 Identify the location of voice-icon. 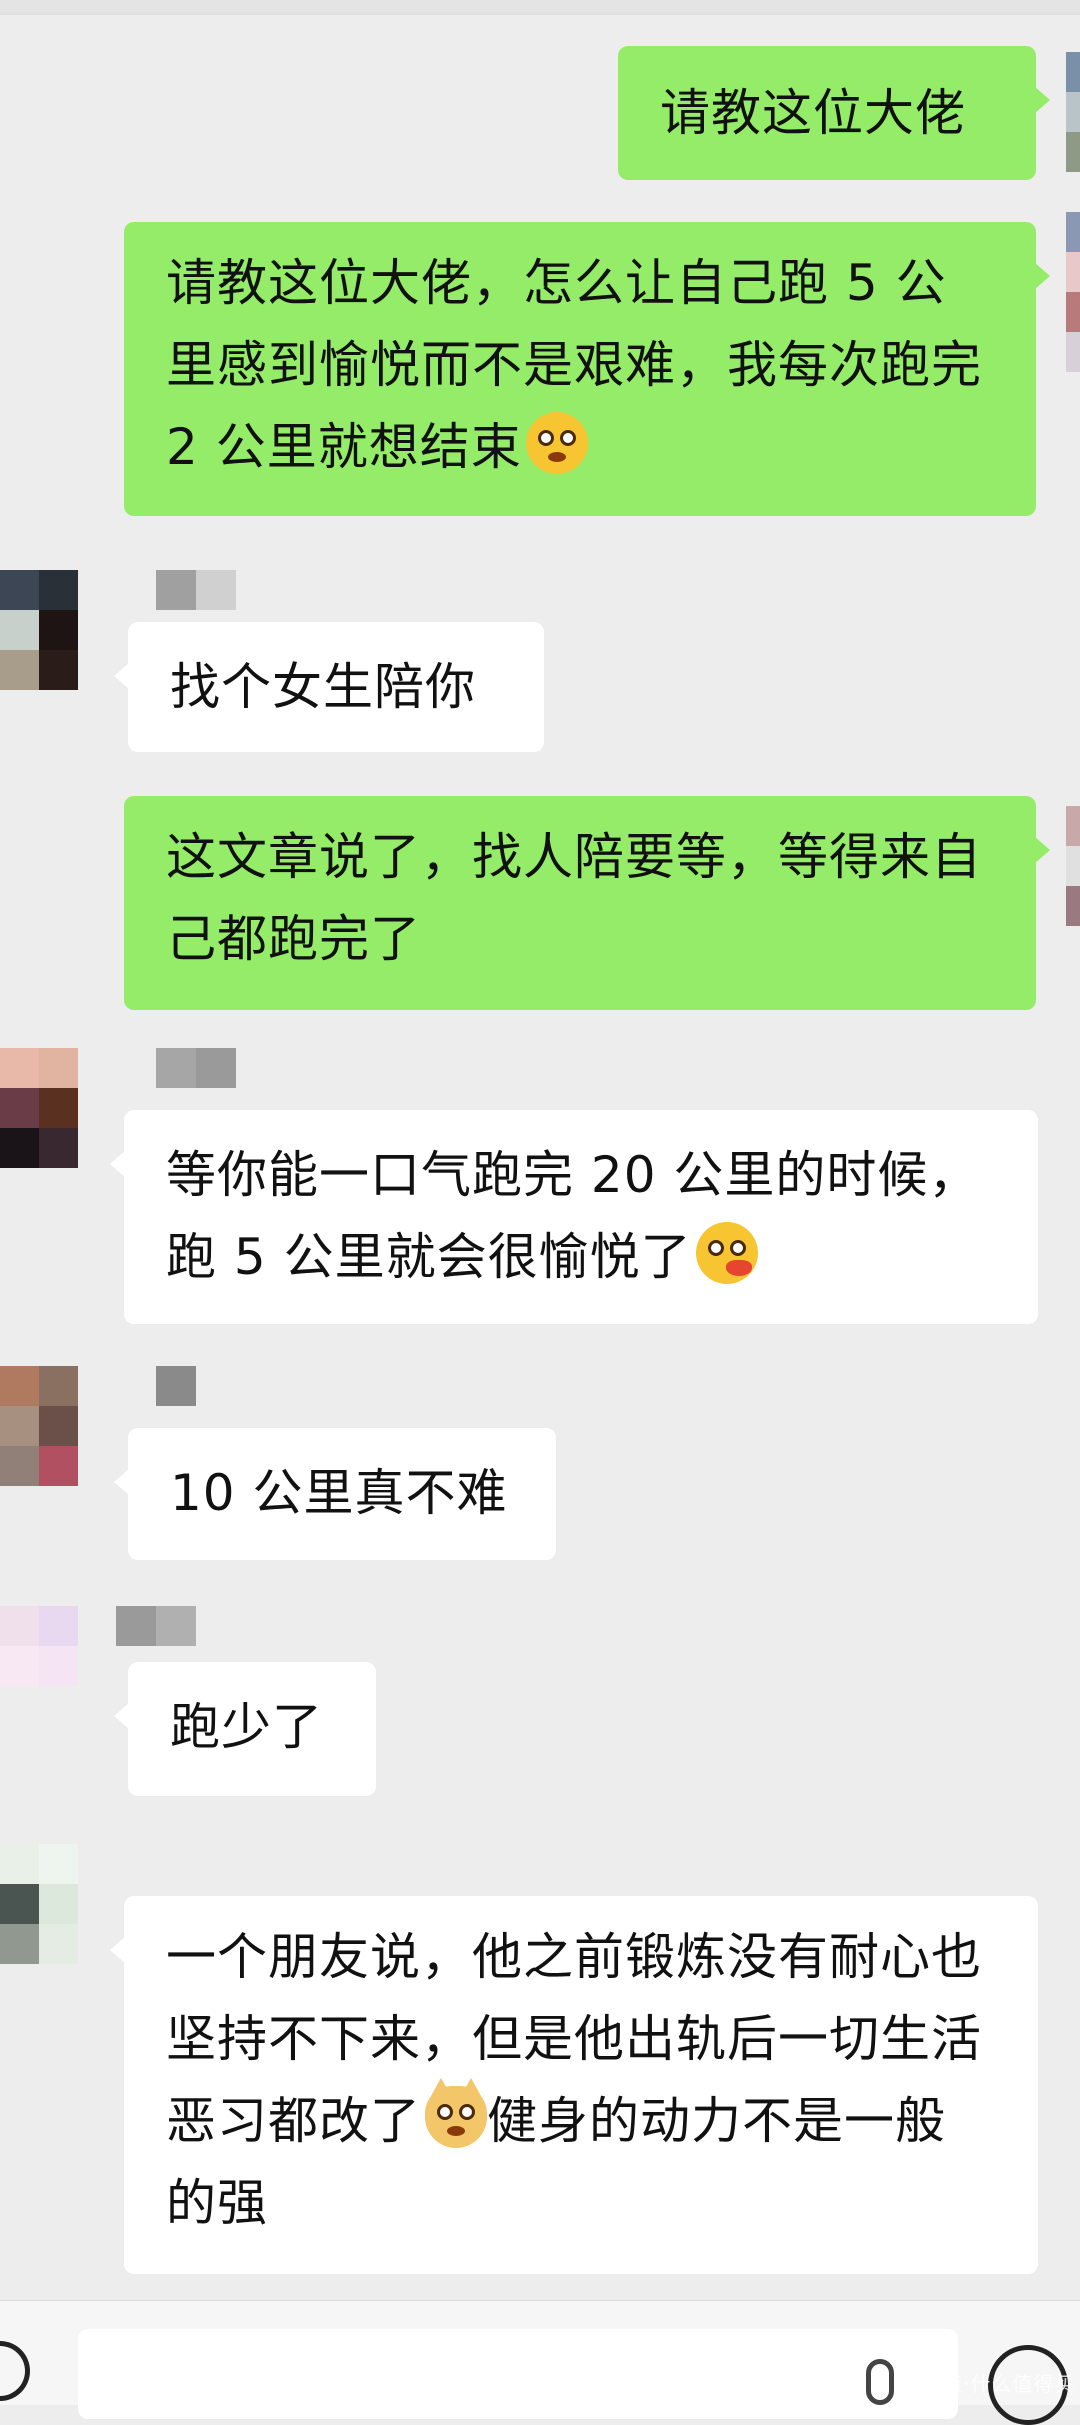
(15, 2371).